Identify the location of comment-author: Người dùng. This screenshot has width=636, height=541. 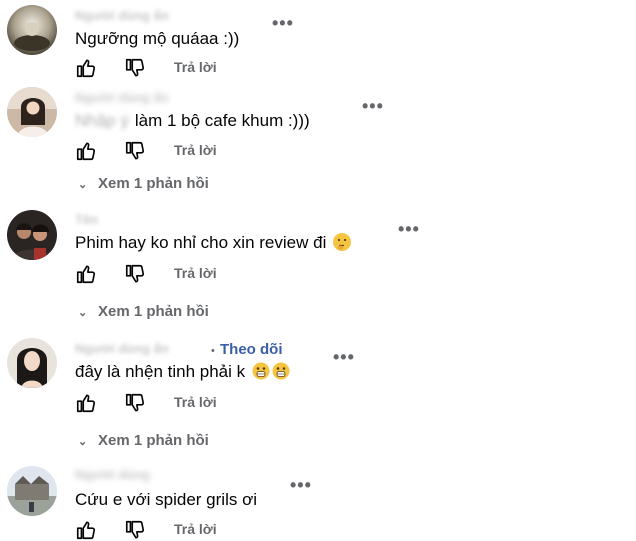
(112, 474).